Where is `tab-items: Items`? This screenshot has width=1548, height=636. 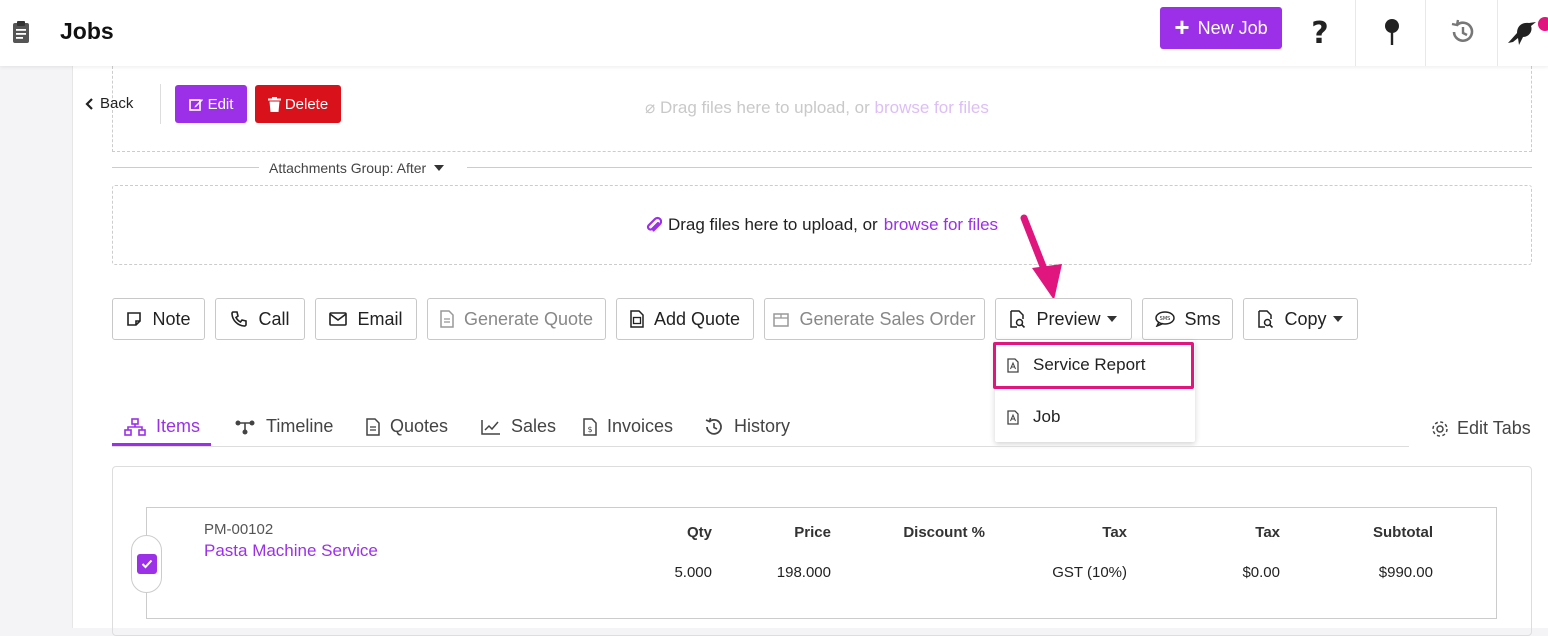 tab-items: Items is located at coordinates (162, 426).